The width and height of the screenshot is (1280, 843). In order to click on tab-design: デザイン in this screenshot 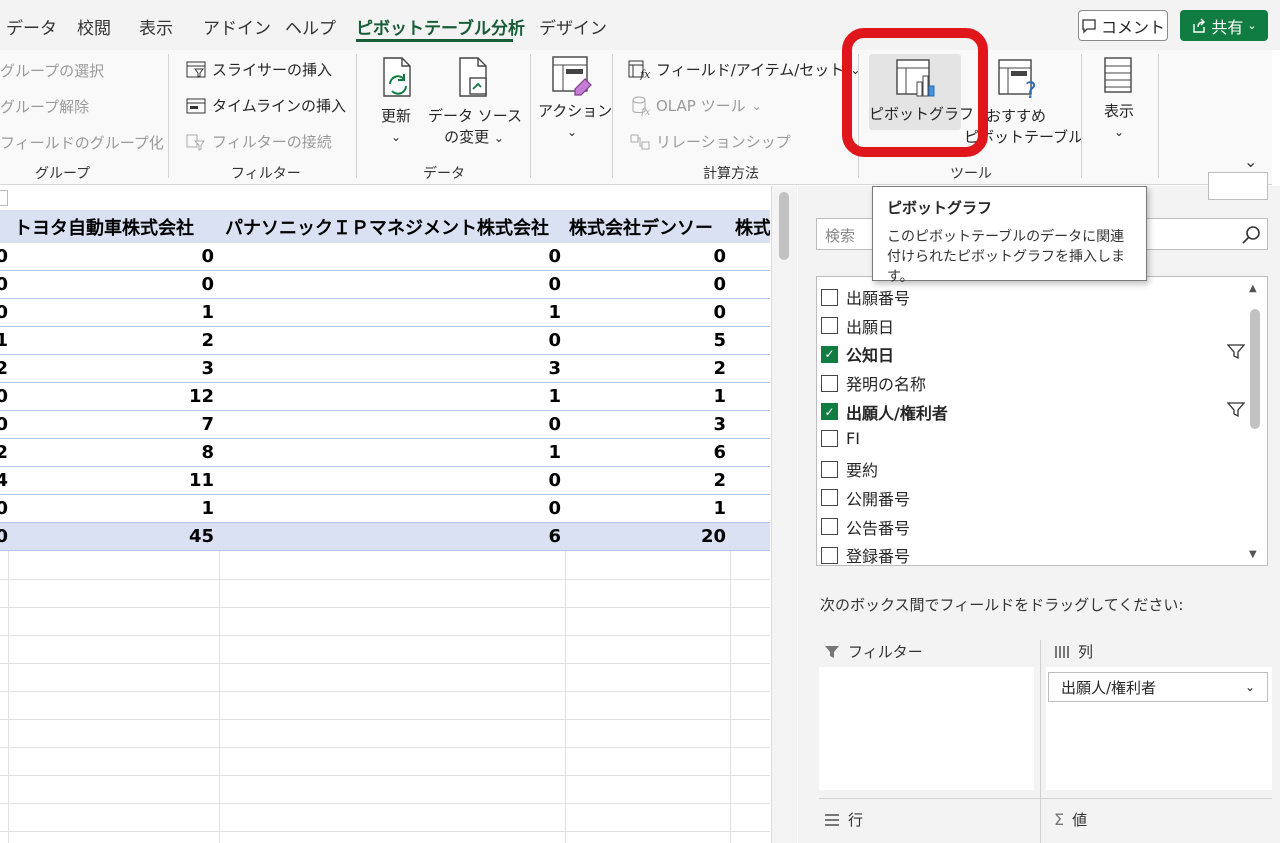, I will do `click(573, 26)`.